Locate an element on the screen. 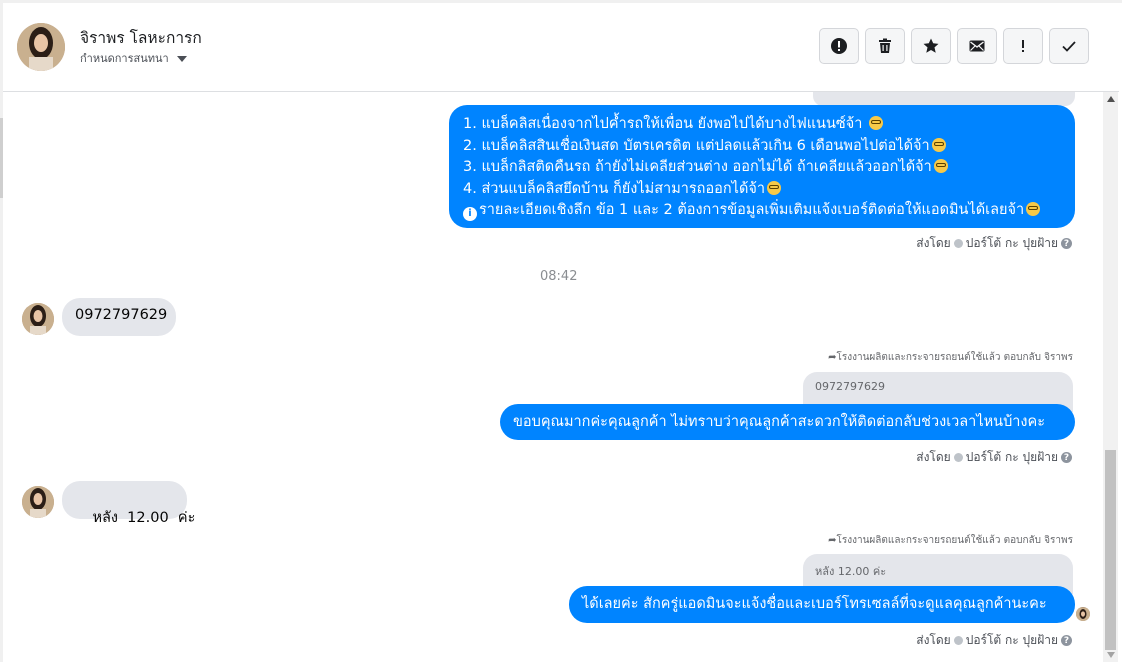 The width and height of the screenshot is (1122, 662). message-timestamp: 08:42 is located at coordinates (559, 276).